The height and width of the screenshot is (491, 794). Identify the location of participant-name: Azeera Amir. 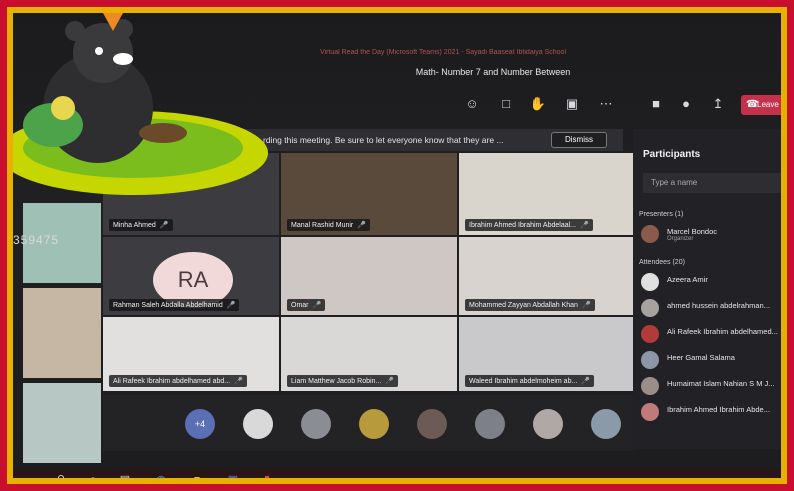
(687, 279).